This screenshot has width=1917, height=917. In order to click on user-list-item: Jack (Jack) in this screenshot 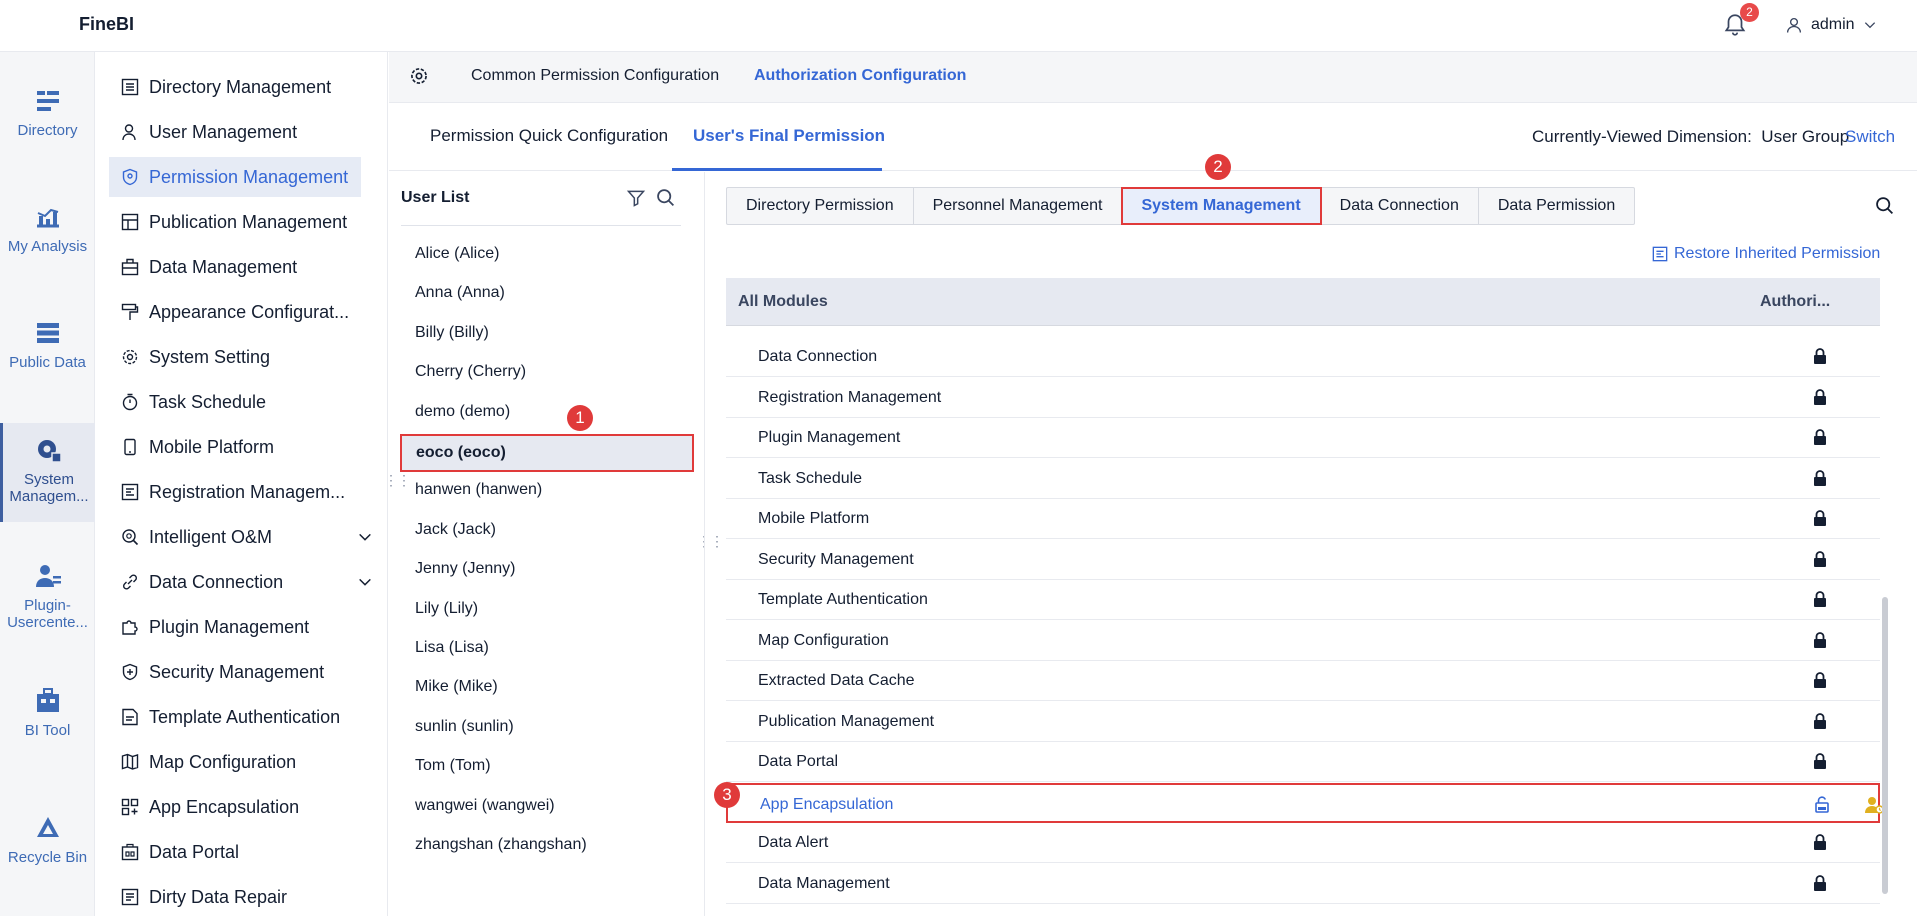, I will do `click(541, 530)`.